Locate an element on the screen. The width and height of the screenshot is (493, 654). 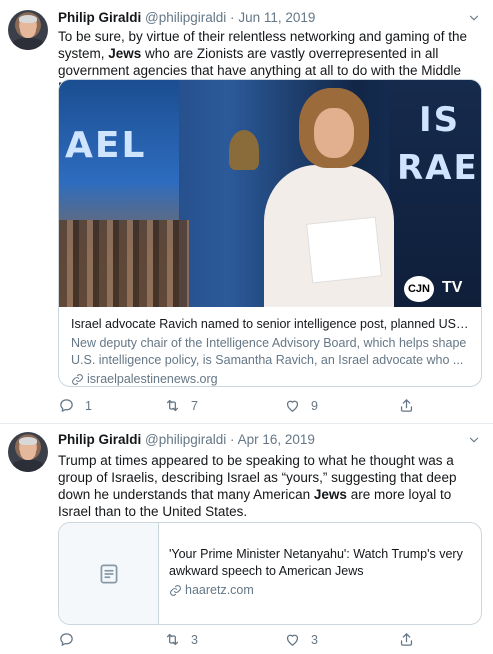
backdrop-text-right-bottom: RAE is located at coordinates (438, 168).